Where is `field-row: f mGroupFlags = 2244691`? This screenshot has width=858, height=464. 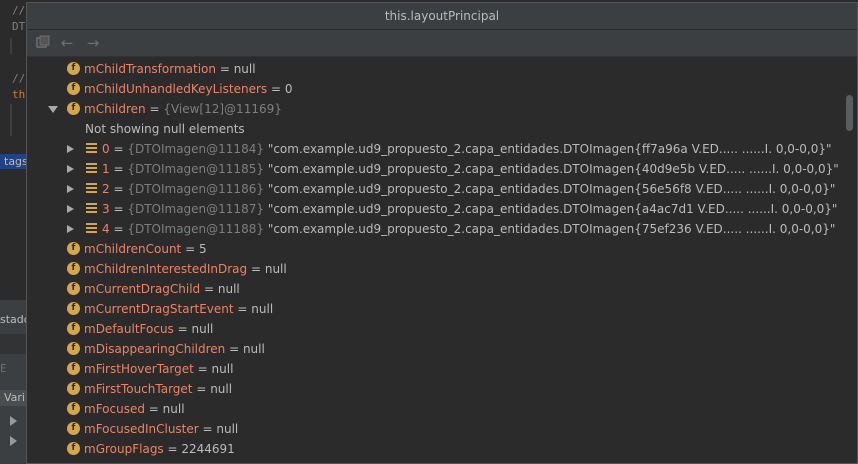 field-row: f mGroupFlags = 2244691 is located at coordinates (435, 449).